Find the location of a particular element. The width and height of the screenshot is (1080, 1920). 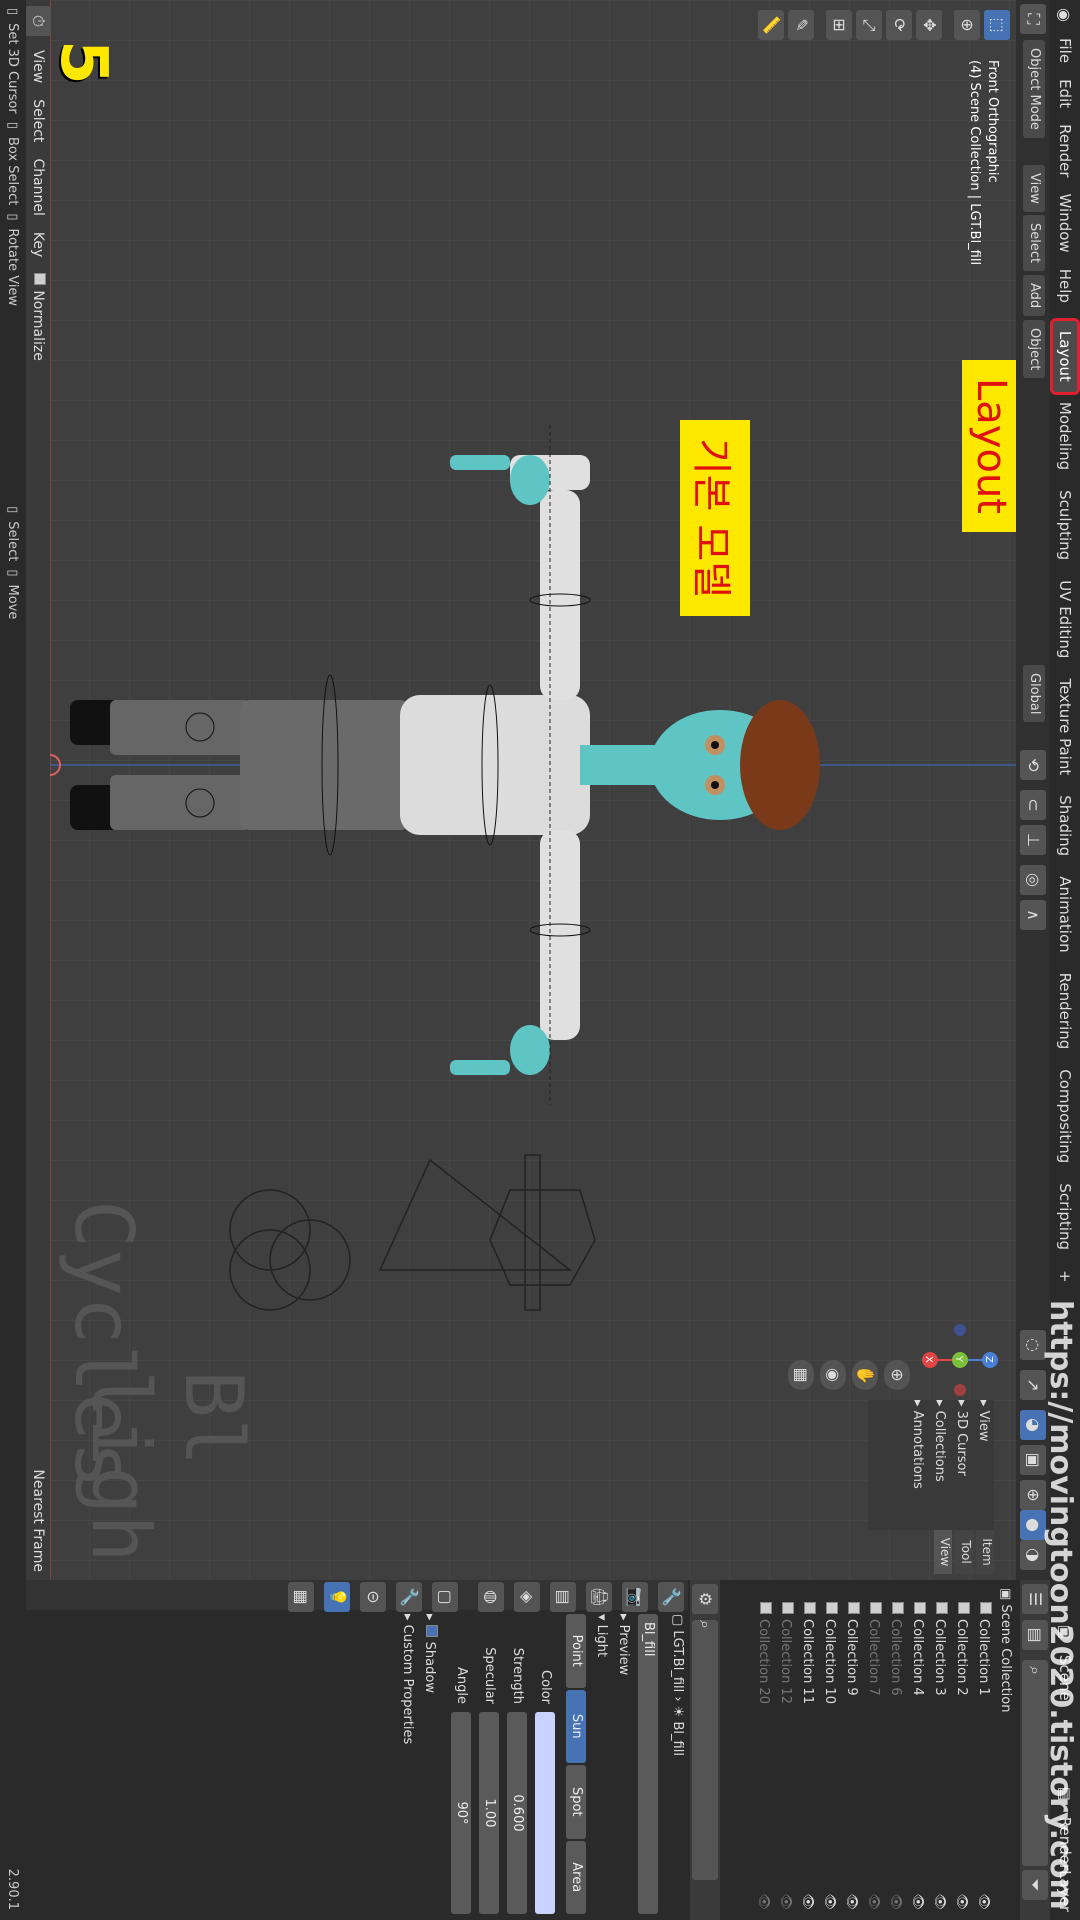

annotate-tool-icon: ✎ is located at coordinates (801, 25).